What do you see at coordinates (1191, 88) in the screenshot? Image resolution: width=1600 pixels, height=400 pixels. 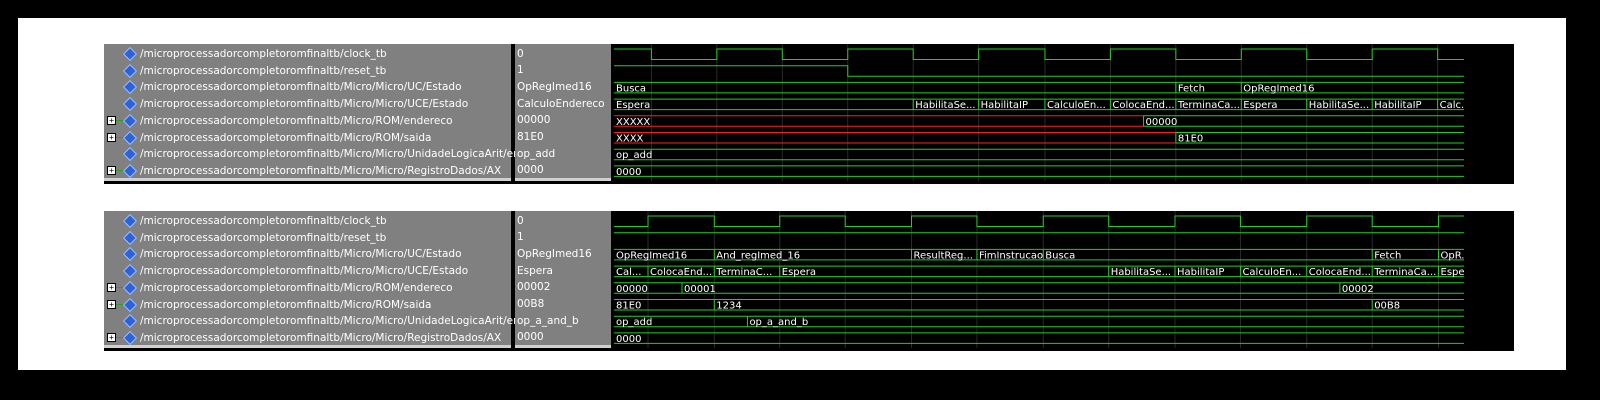 I see `bus-value-label: Fetch` at bounding box center [1191, 88].